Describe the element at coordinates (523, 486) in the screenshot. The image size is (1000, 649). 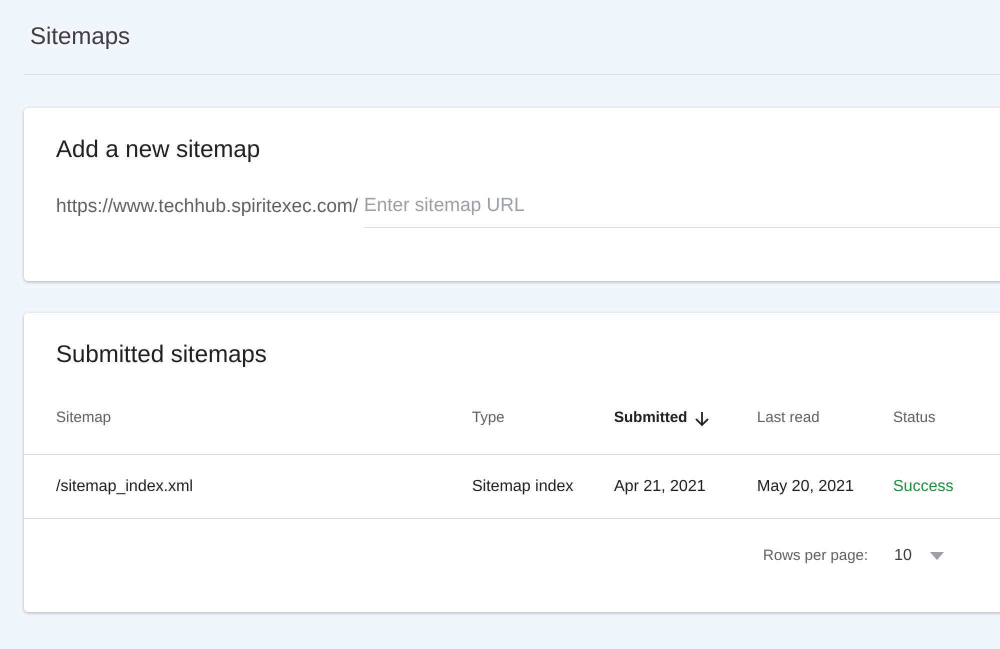
I see `table-cell: Sitemap index` at that location.